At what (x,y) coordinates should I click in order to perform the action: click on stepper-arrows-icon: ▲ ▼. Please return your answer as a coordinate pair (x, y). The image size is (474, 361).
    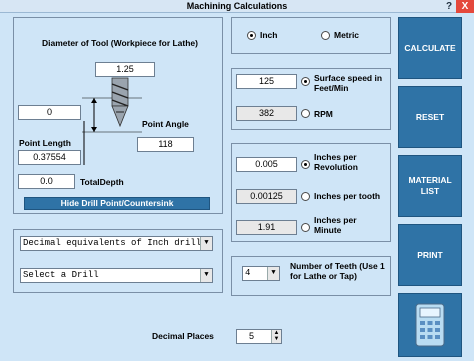
    Looking at the image, I should click on (276, 336).